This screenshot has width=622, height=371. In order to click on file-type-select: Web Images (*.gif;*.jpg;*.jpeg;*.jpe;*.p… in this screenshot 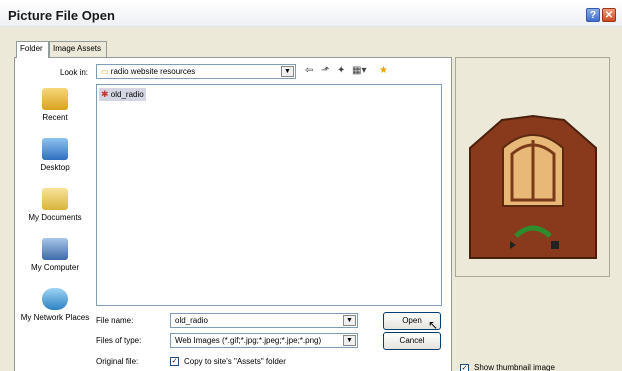, I will do `click(264, 340)`.